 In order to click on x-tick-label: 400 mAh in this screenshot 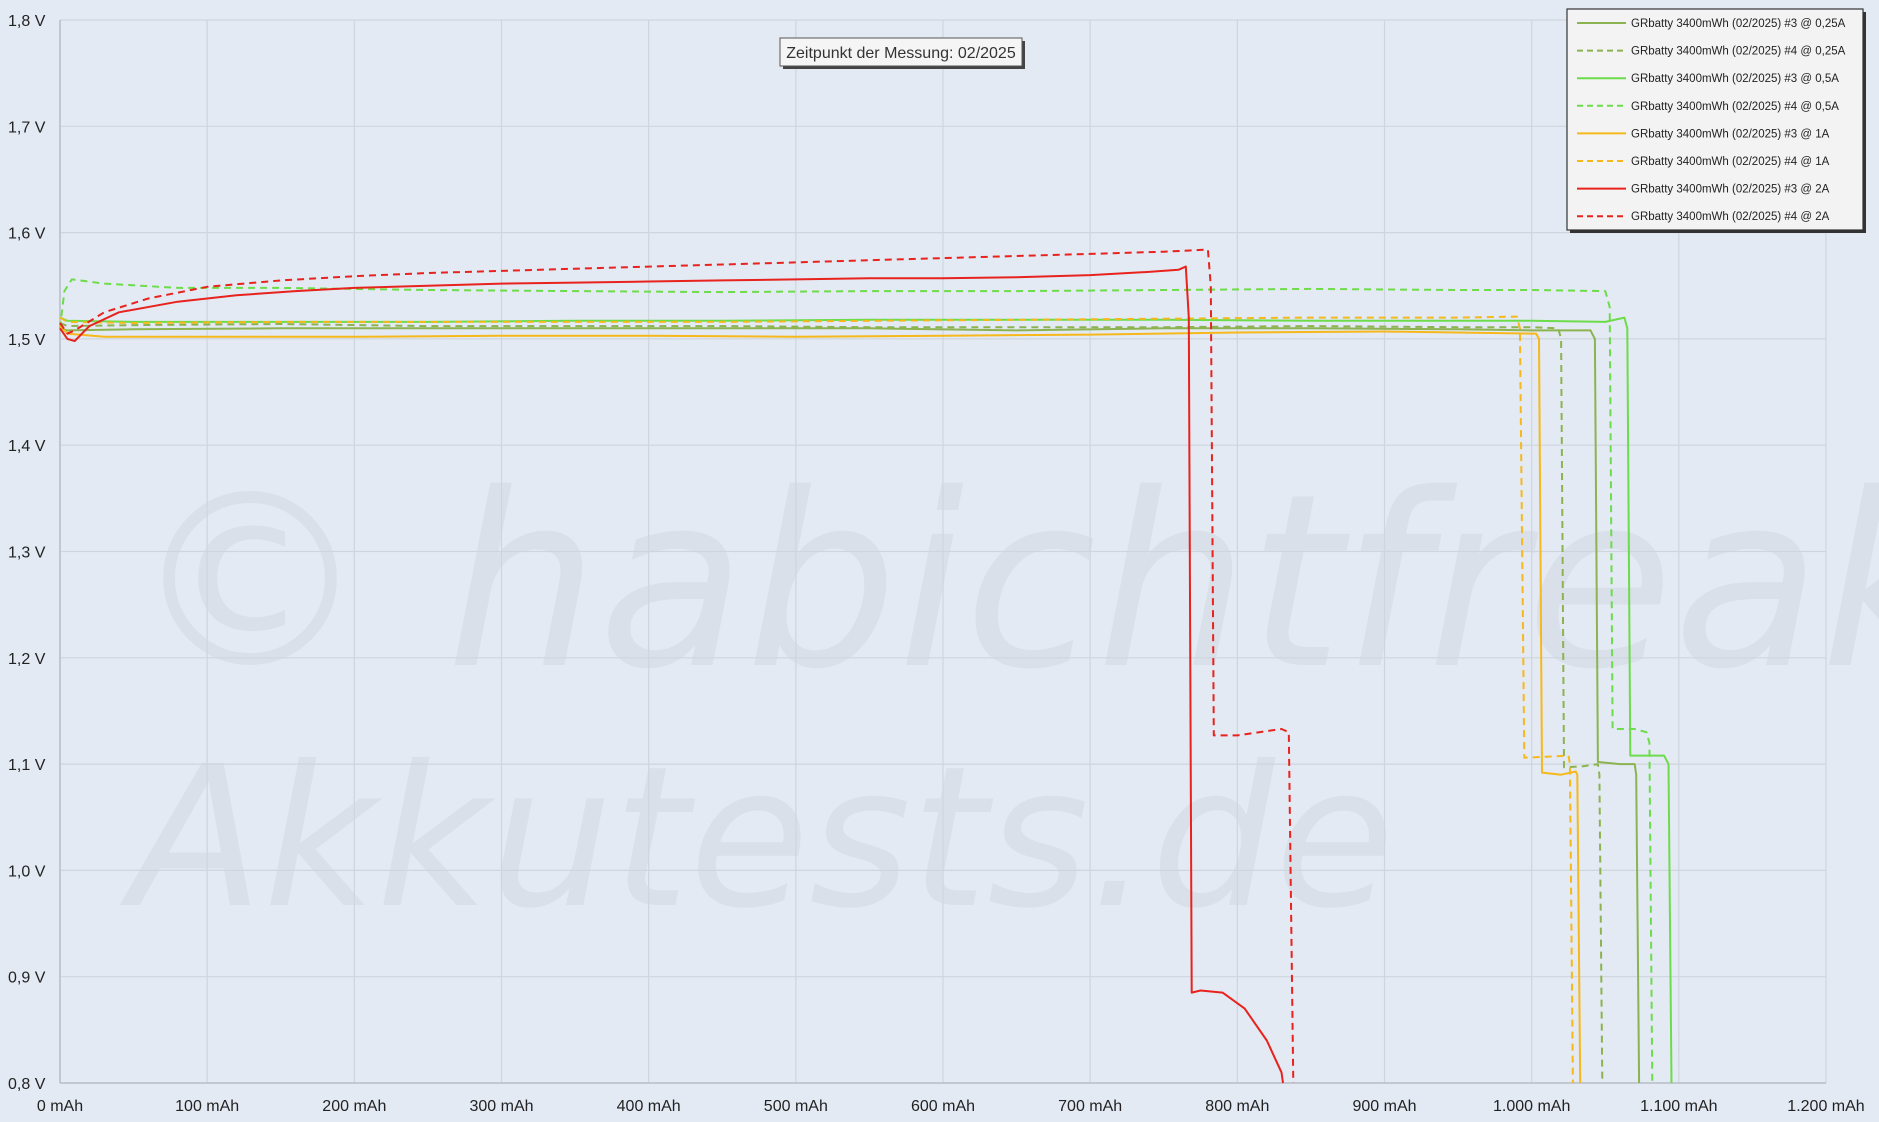, I will do `click(649, 1106)`.